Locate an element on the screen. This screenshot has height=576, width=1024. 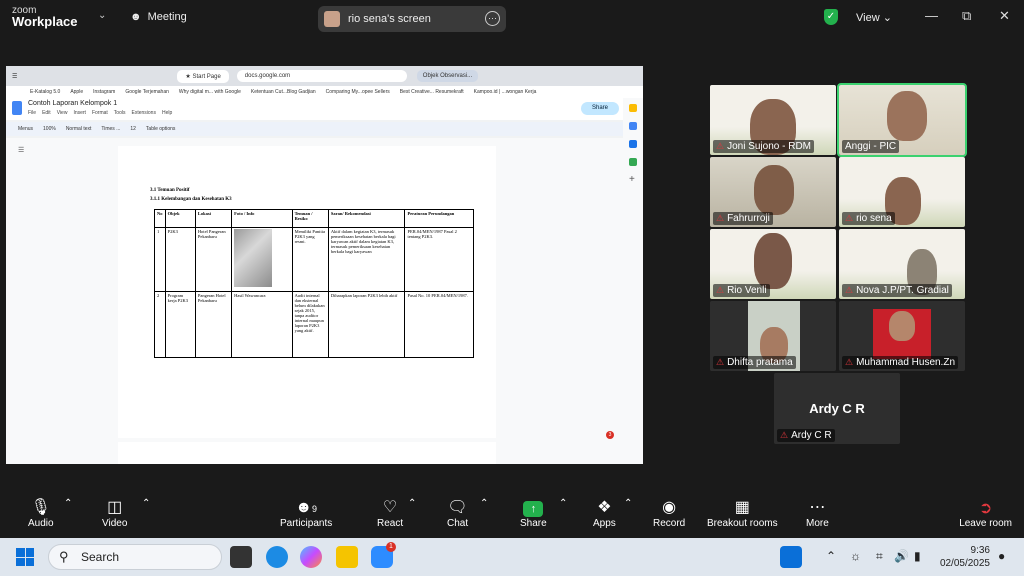
share-button: Share is located at coordinates (600, 108).